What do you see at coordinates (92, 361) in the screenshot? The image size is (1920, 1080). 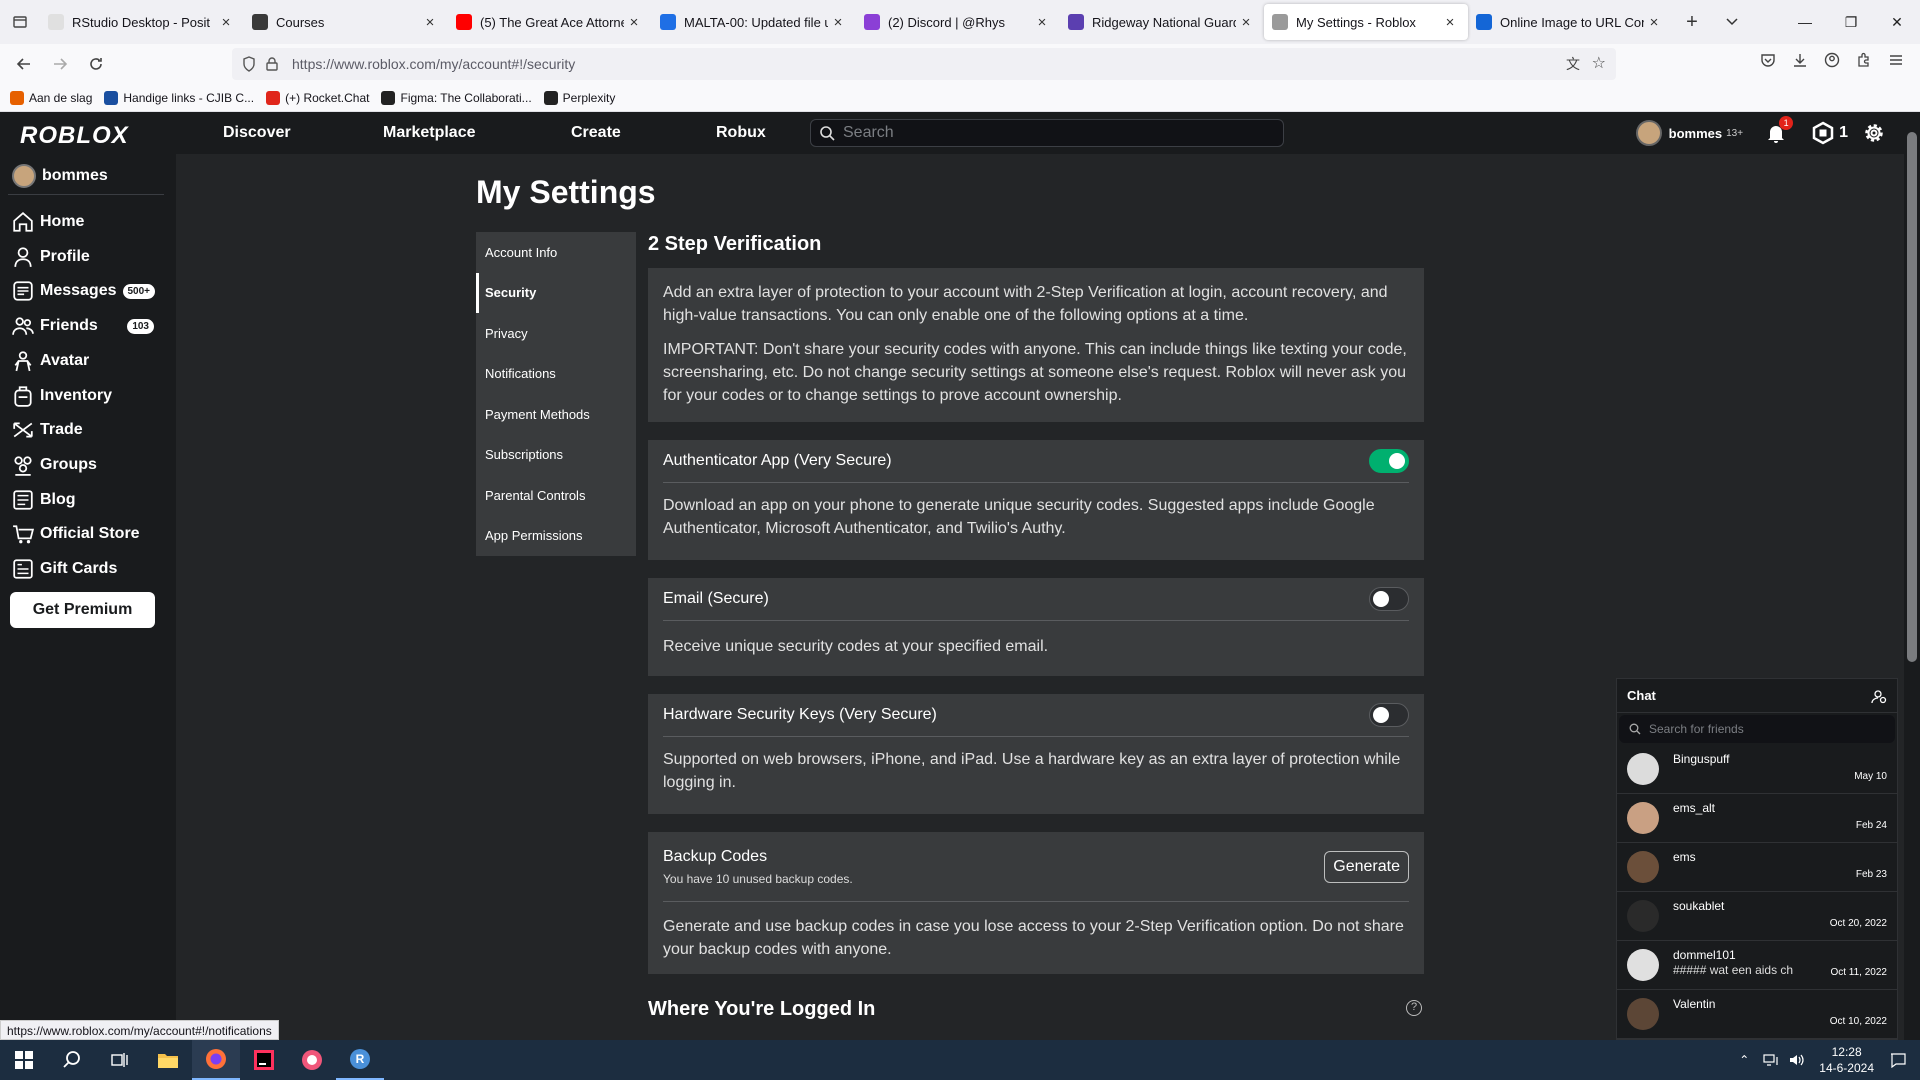 I see `sidebar-item-avatar: Avatar` at bounding box center [92, 361].